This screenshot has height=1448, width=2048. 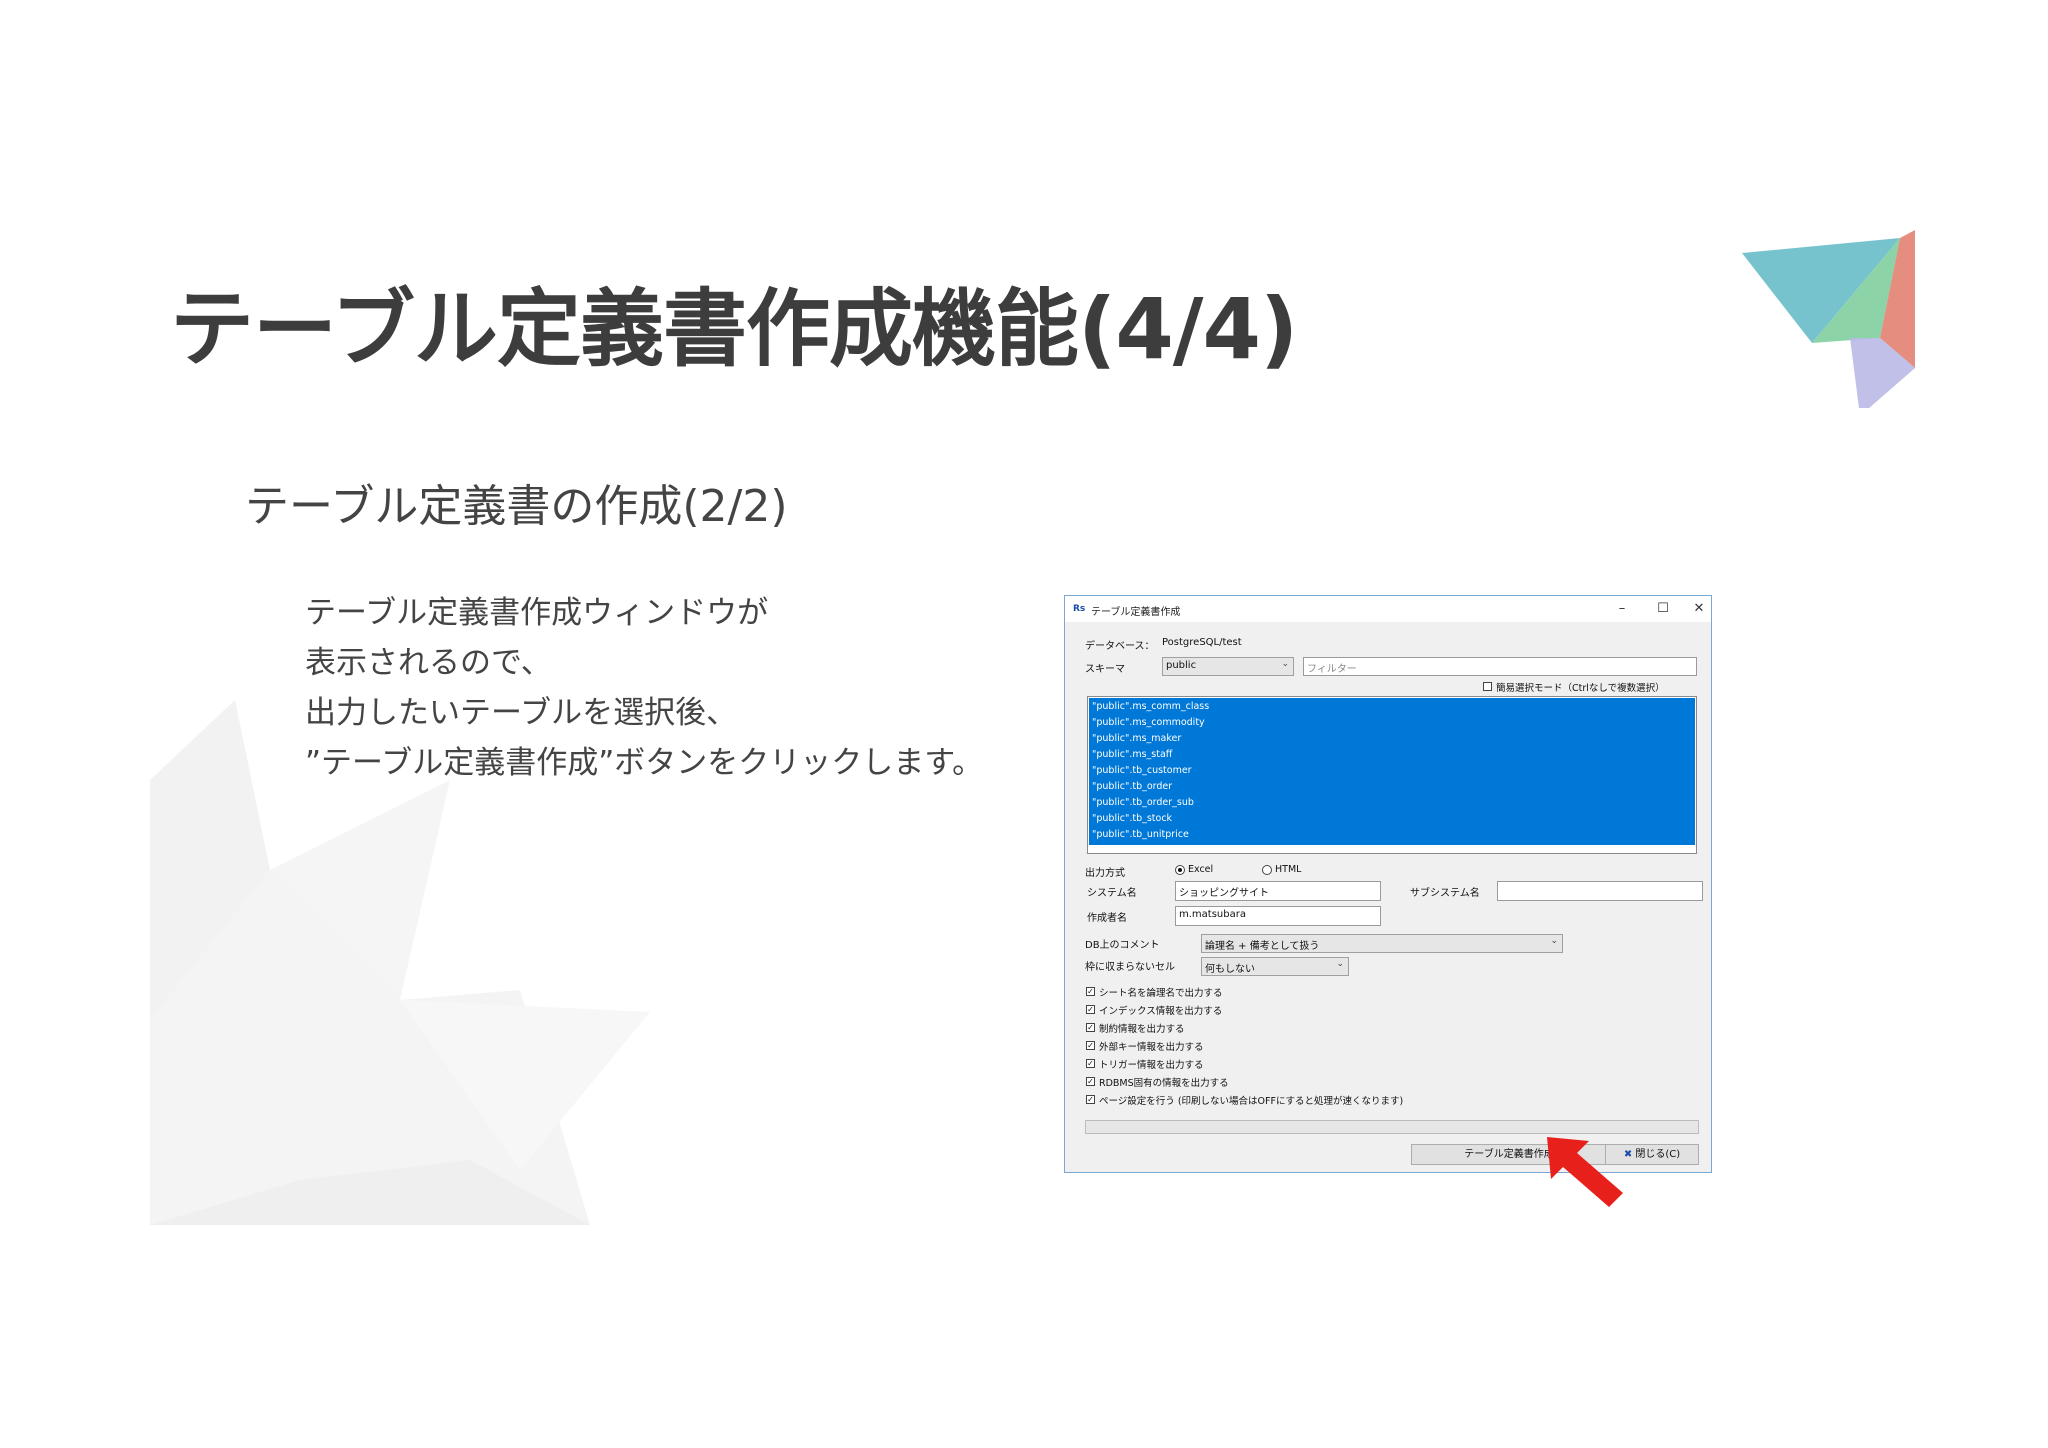 What do you see at coordinates (1161, 993) in the screenshot?
I see `option-label: シート名を論理名で出力する` at bounding box center [1161, 993].